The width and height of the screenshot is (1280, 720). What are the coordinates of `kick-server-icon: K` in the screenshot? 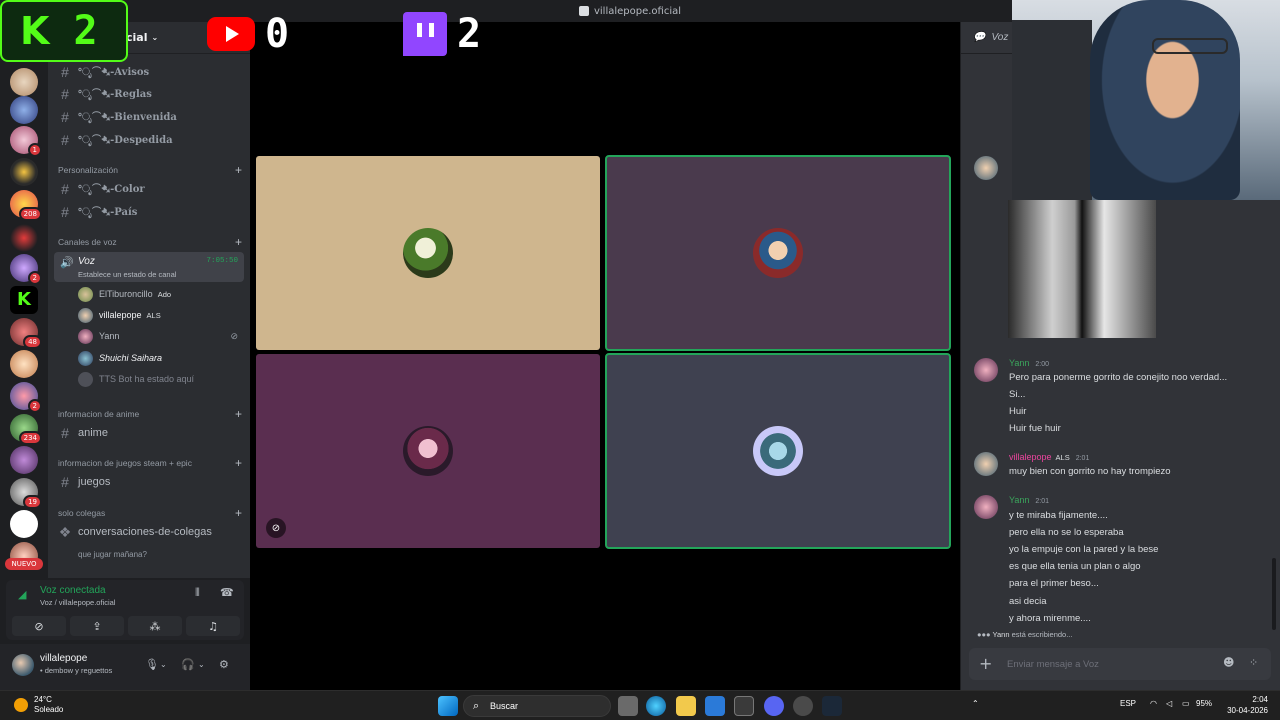 It's located at (24, 300).